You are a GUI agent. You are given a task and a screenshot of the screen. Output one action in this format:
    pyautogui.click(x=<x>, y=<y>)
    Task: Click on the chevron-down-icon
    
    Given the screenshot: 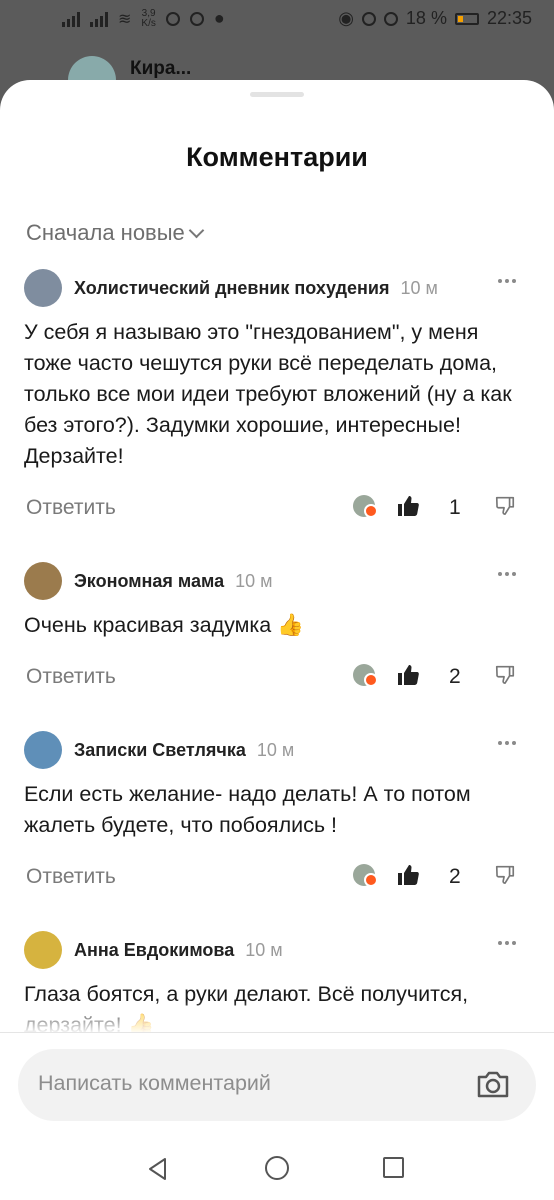 What is the action you would take?
    pyautogui.click(x=196, y=230)
    